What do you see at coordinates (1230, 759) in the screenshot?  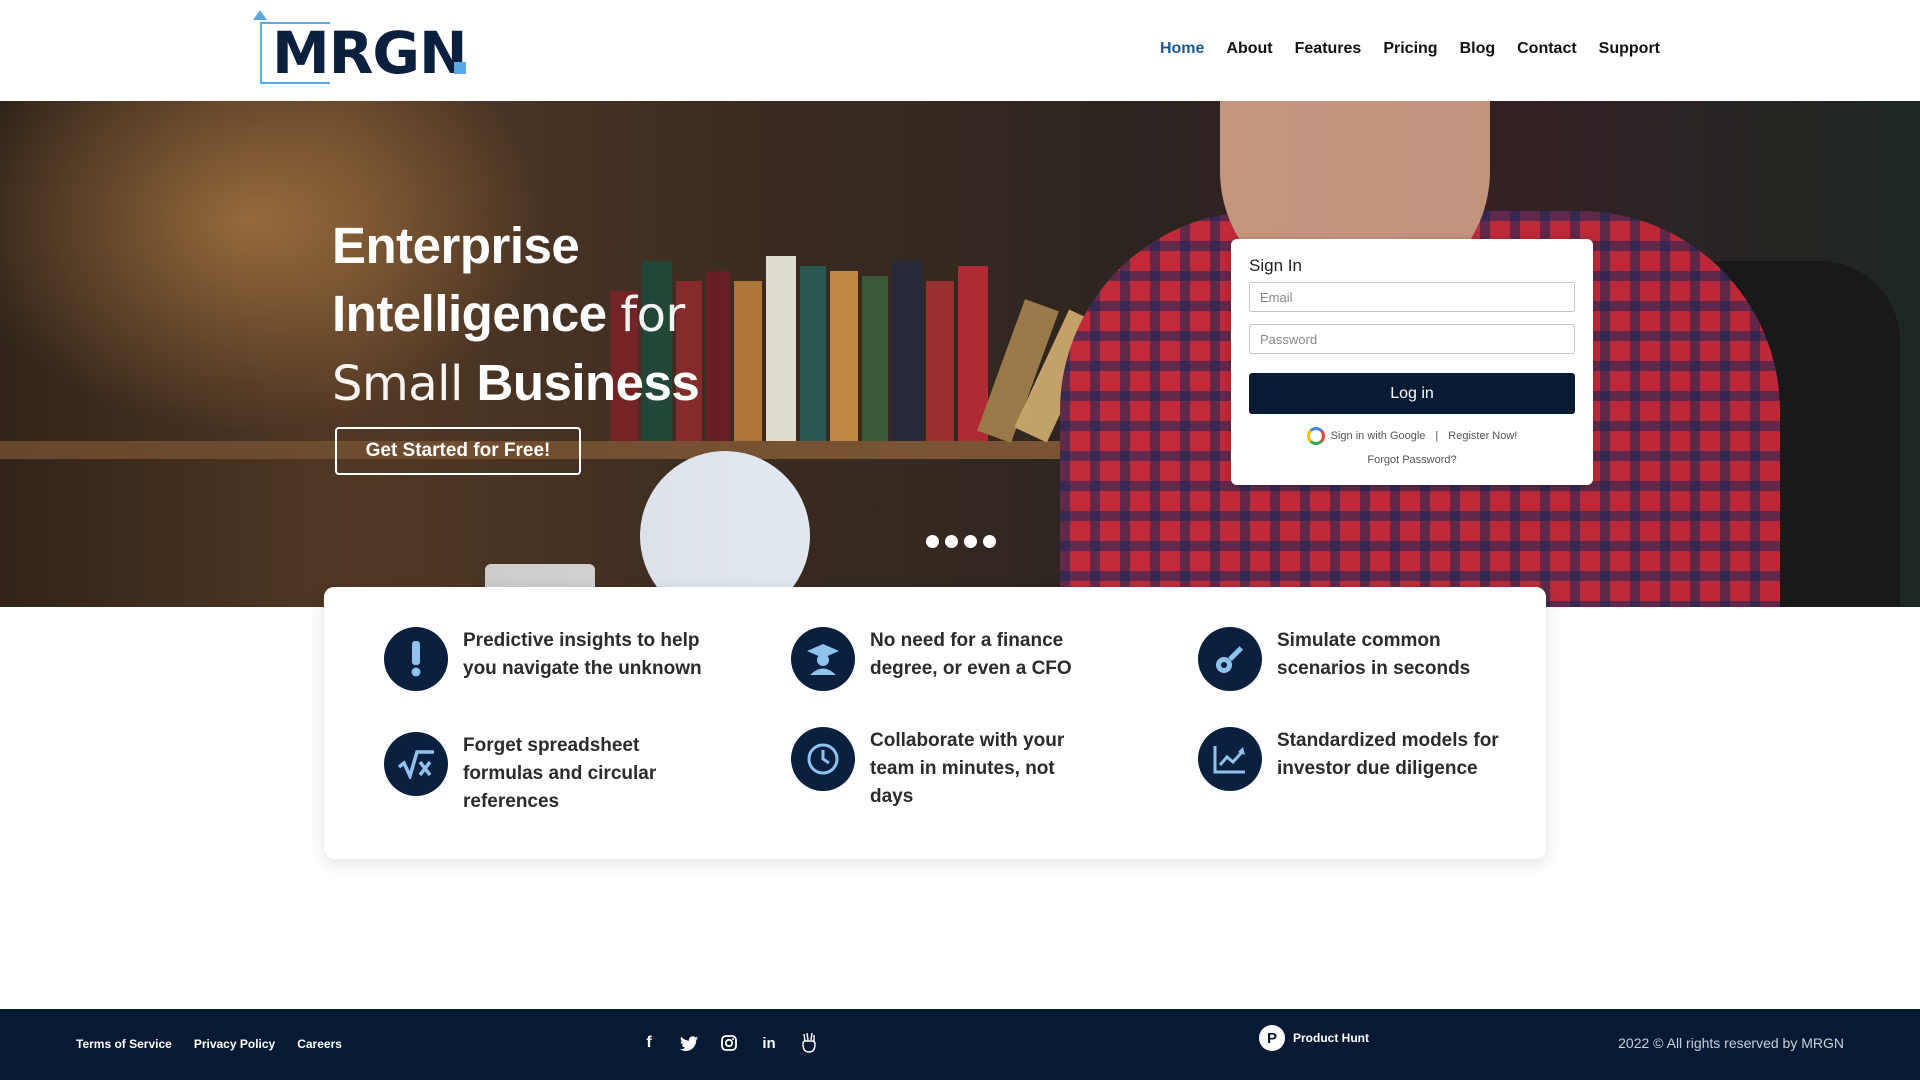 I see `chart-icon` at bounding box center [1230, 759].